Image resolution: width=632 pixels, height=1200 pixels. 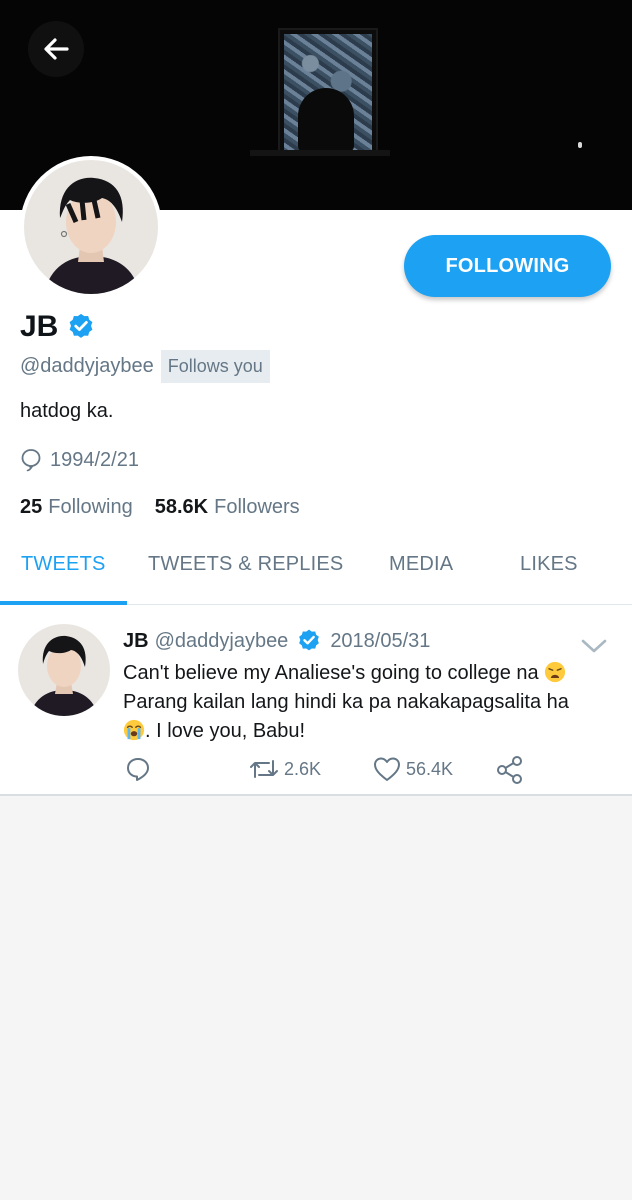 What do you see at coordinates (387, 769) in the screenshot?
I see `heart-icon` at bounding box center [387, 769].